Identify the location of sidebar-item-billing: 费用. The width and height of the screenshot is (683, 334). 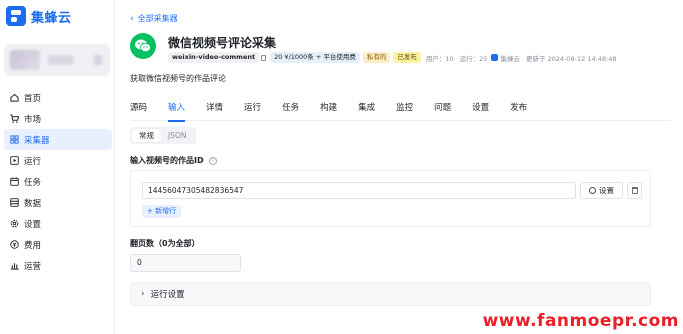
(58, 244).